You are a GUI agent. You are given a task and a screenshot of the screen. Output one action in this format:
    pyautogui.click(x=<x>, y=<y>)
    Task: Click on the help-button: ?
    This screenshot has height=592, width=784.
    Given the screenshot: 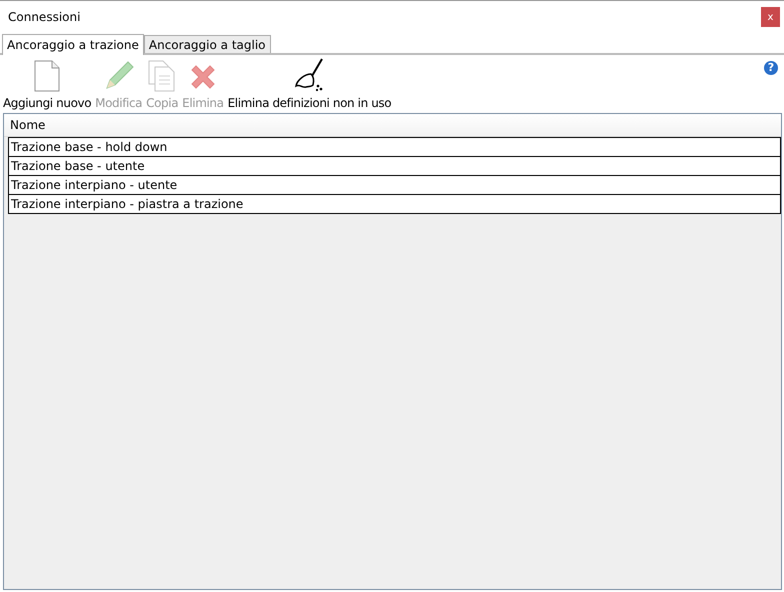 What is the action you would take?
    pyautogui.click(x=771, y=68)
    